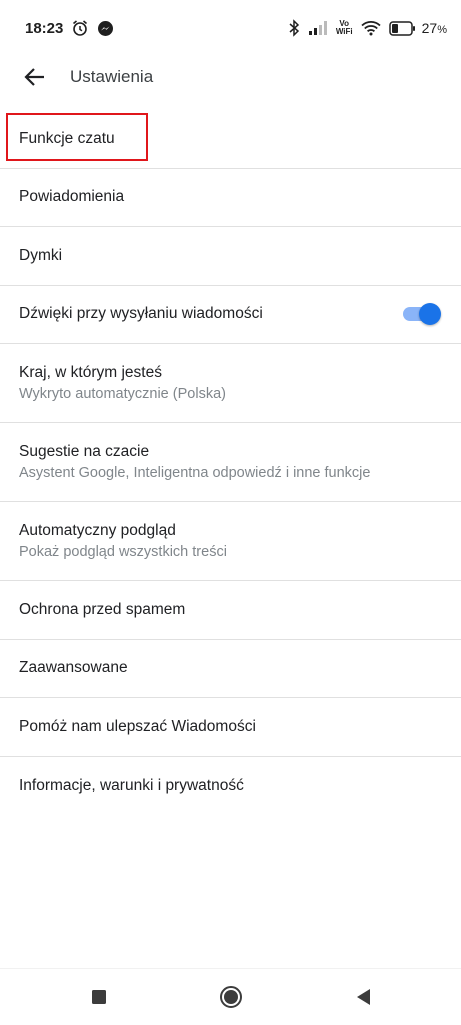  Describe the element at coordinates (67, 138) in the screenshot. I see `setting-title: Funkcje czatu` at that location.